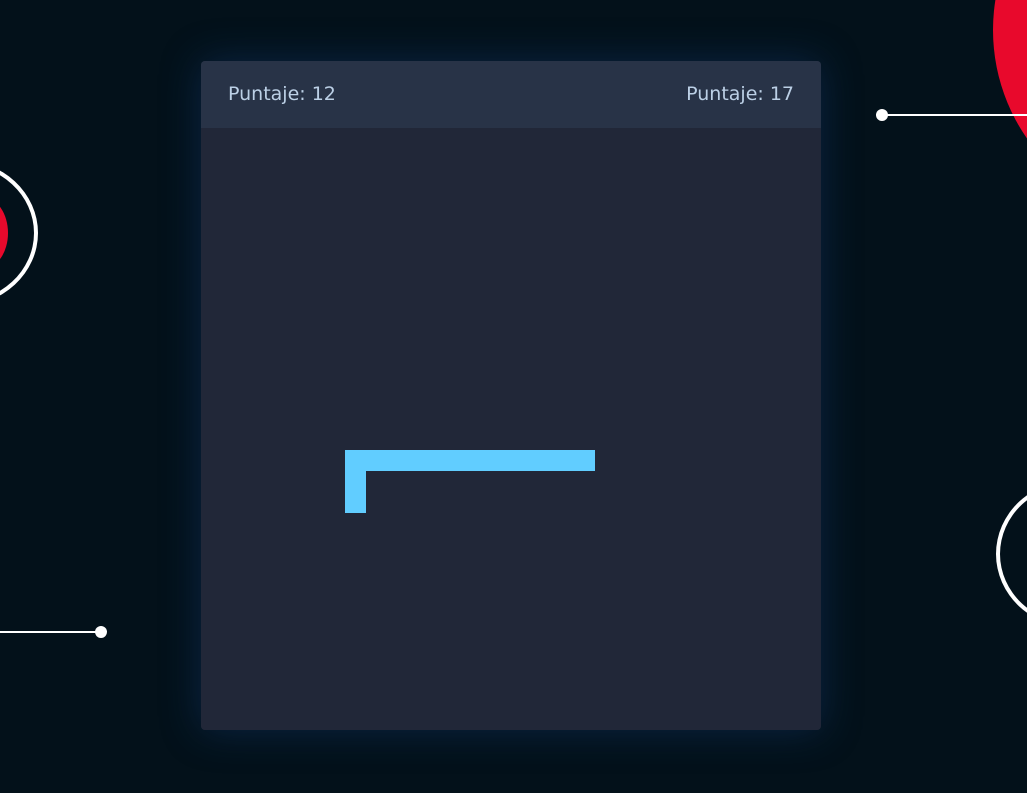  What do you see at coordinates (882, 115) in the screenshot?
I see `decorative-dot-right` at bounding box center [882, 115].